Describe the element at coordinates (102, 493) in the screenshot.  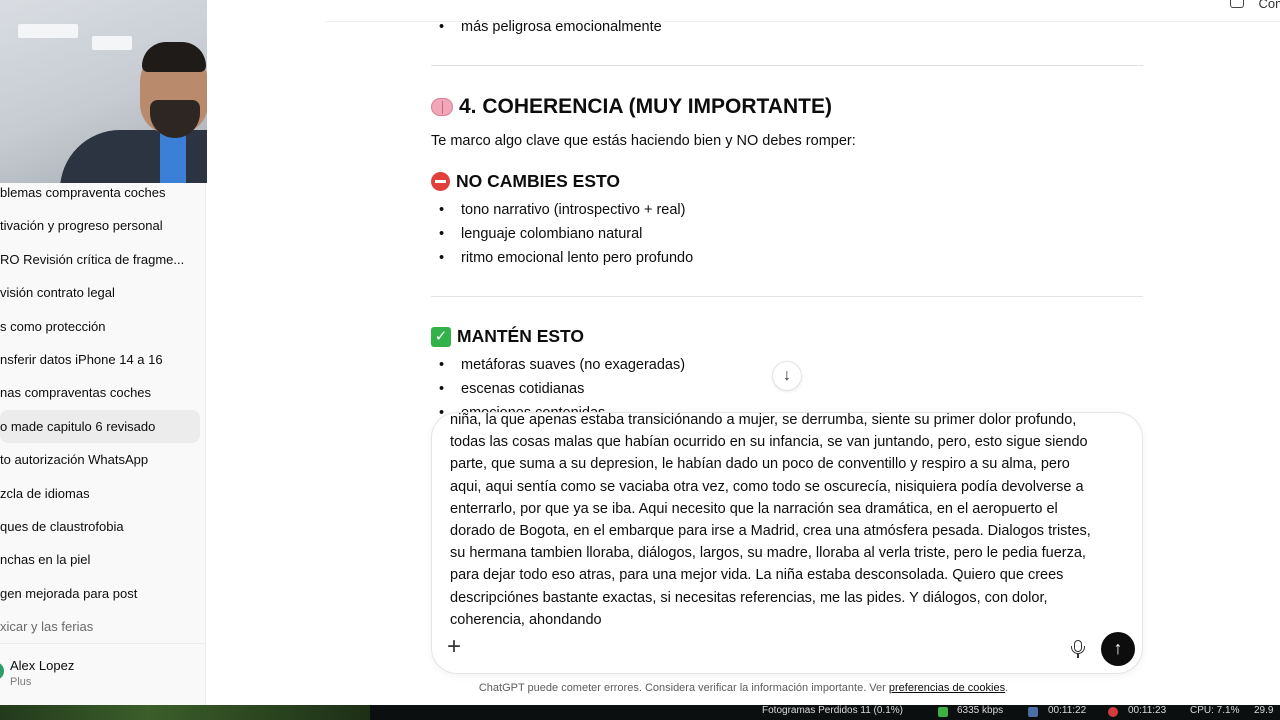
I see `chat-history-item: zcla de idiomas` at that location.